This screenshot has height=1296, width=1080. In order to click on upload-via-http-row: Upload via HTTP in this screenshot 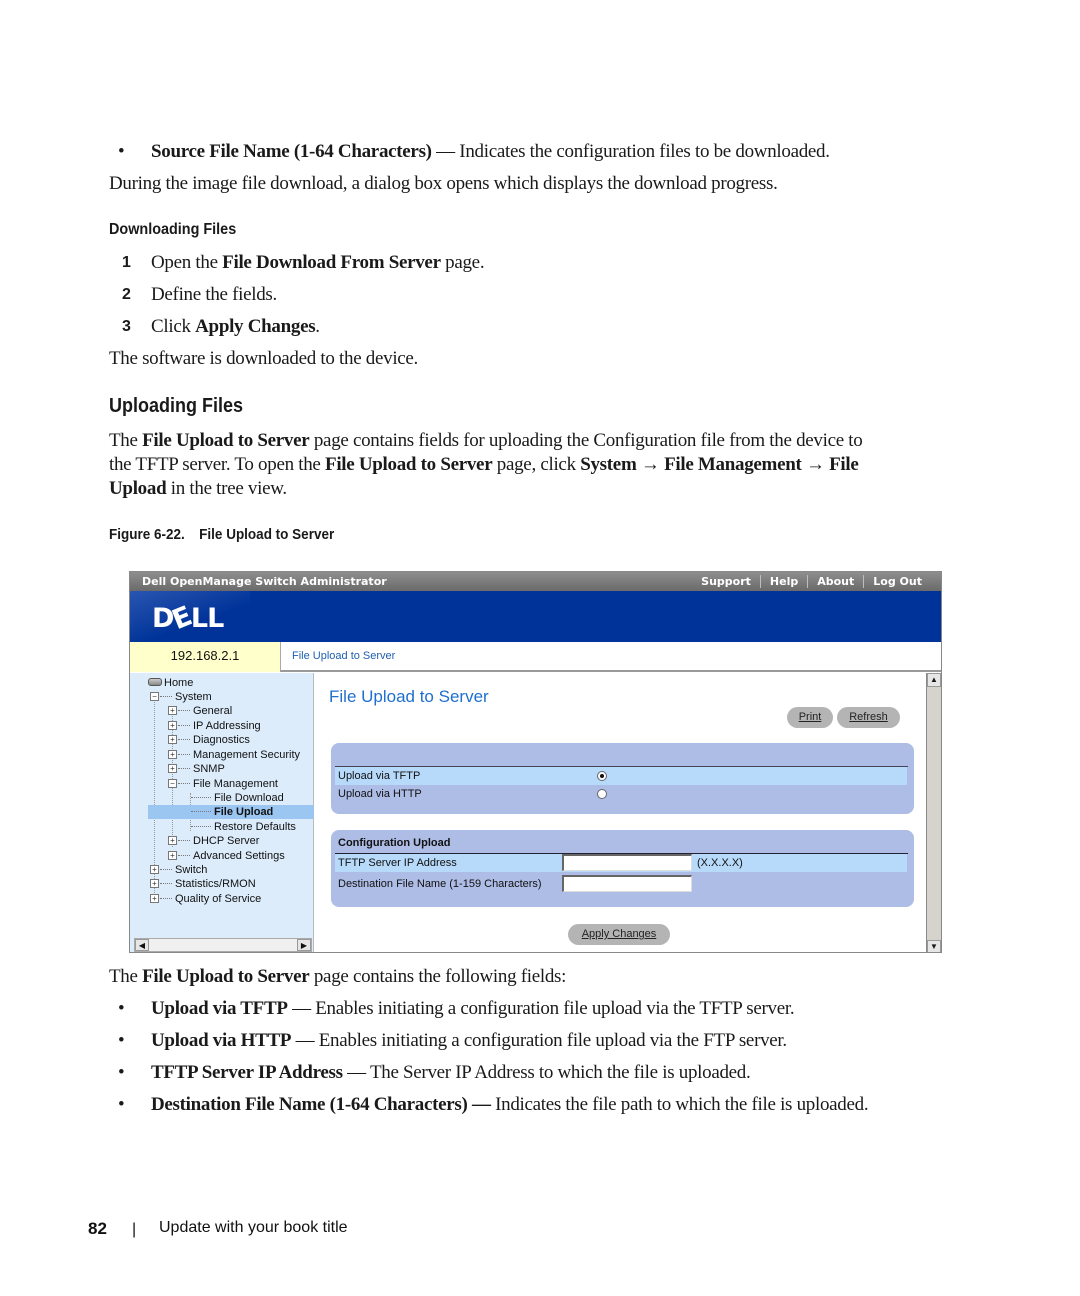, I will do `click(621, 794)`.